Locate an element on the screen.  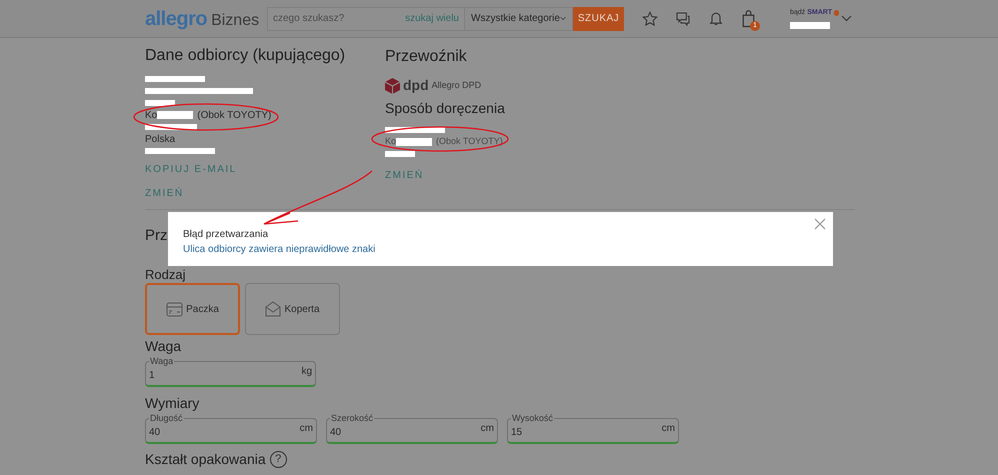
search-button: SZUKAJ is located at coordinates (598, 18).